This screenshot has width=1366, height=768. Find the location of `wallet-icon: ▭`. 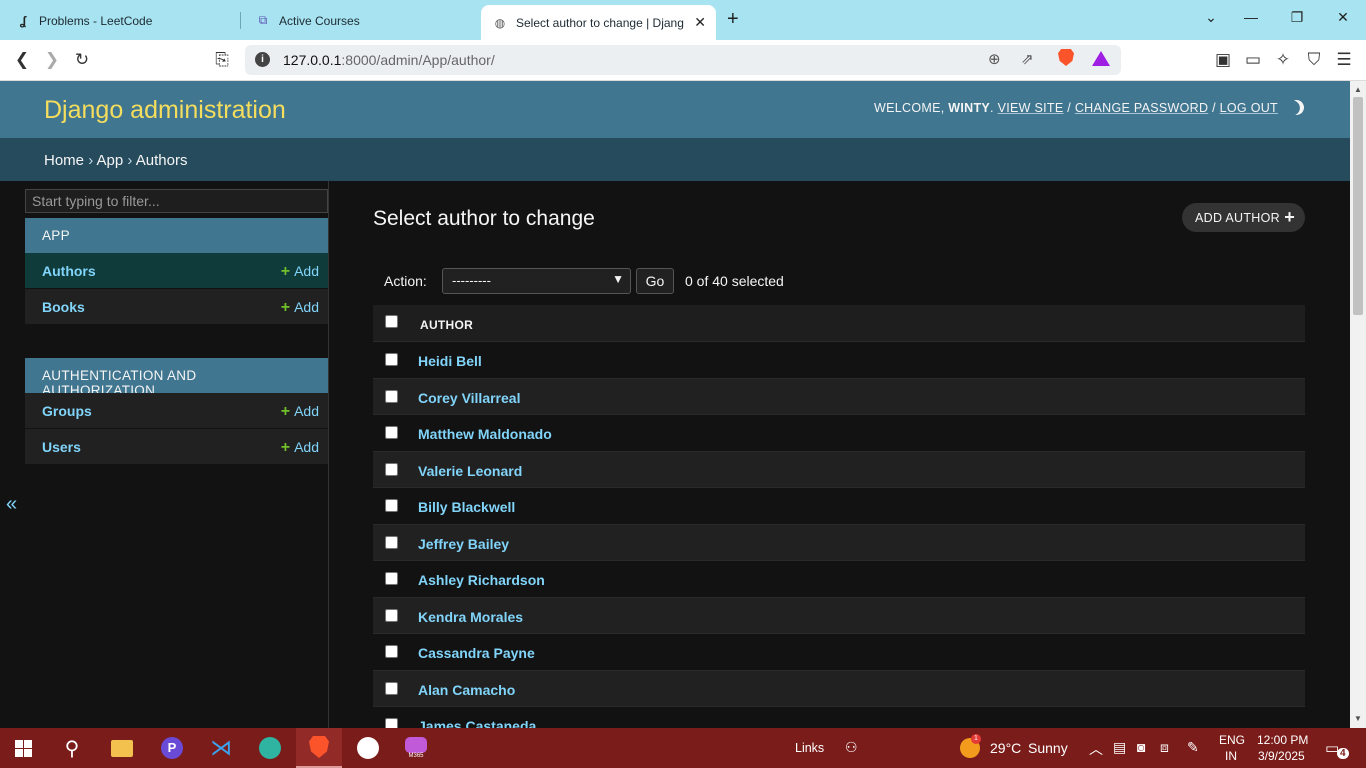

wallet-icon: ▭ is located at coordinates (1253, 60).